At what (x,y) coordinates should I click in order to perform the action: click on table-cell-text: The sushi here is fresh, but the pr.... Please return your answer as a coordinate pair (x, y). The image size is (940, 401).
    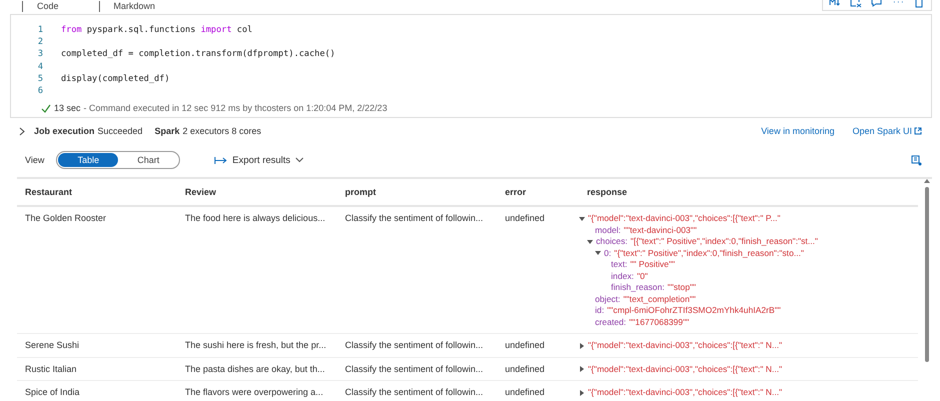
    Looking at the image, I should click on (255, 346).